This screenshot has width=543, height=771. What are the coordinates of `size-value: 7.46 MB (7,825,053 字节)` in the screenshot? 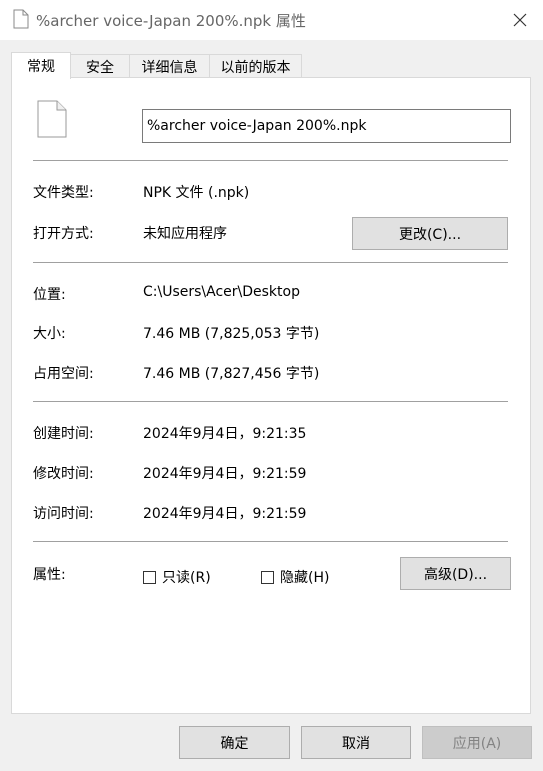 It's located at (231, 334).